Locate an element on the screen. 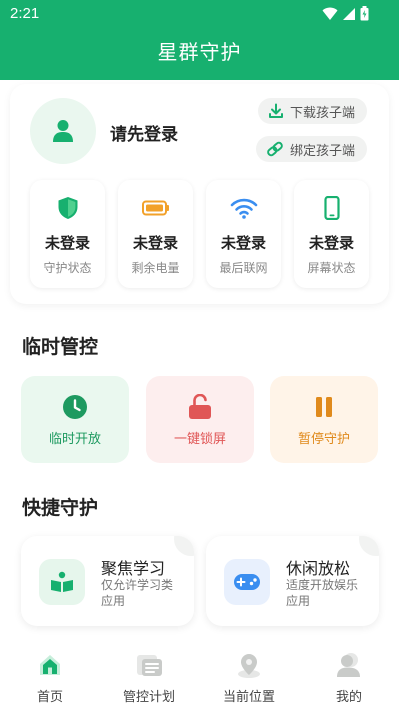 The image size is (399, 711). user-icon is located at coordinates (63, 131).